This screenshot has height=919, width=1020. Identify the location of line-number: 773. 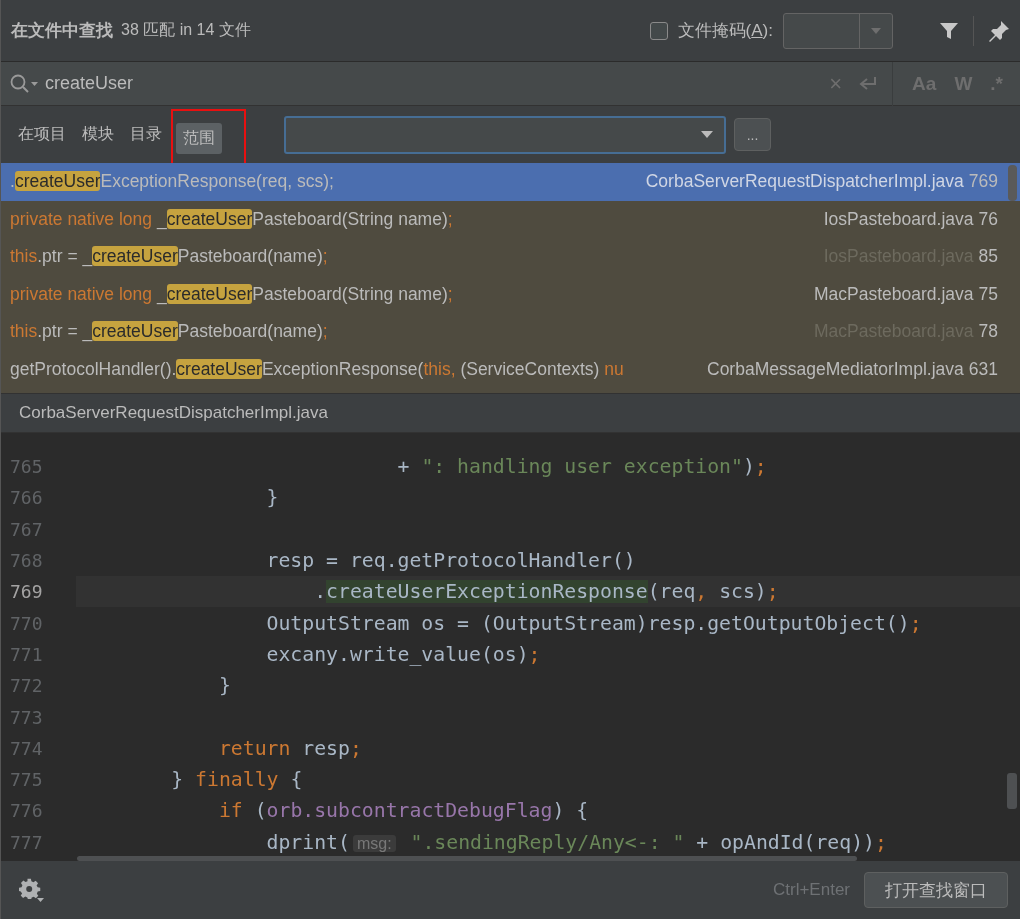
(26, 717).